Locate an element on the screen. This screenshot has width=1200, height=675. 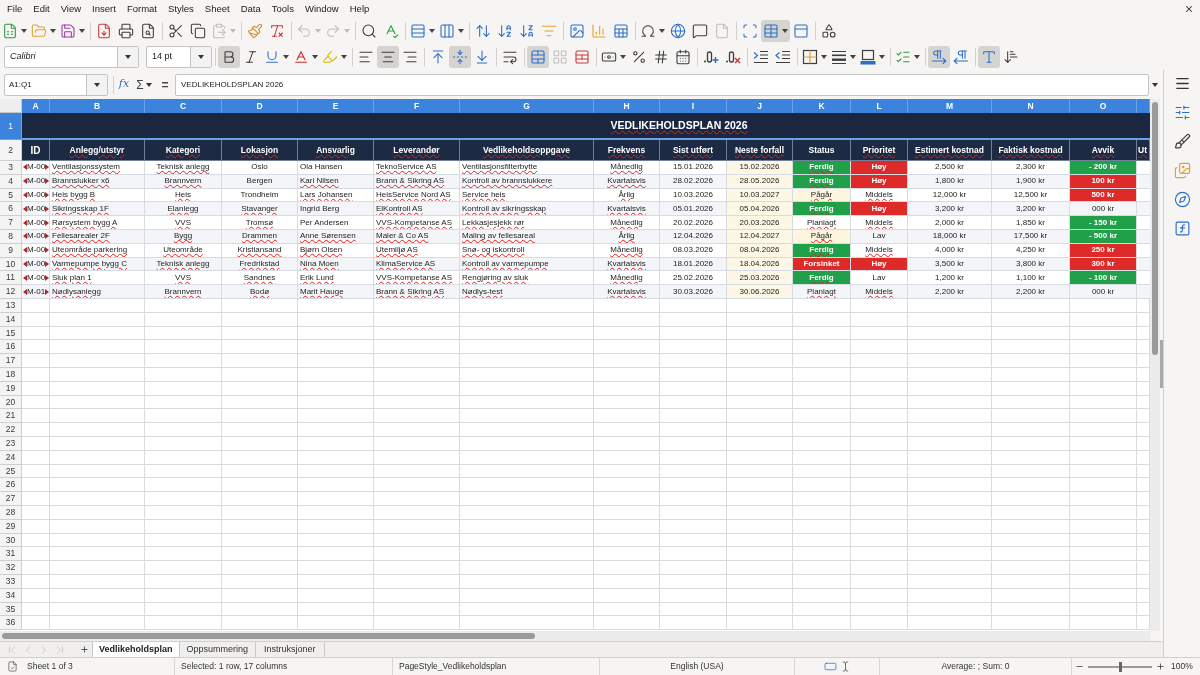
formula-input: VEDLIKEHOLDSPLAN 2026 is located at coordinates (662, 84).